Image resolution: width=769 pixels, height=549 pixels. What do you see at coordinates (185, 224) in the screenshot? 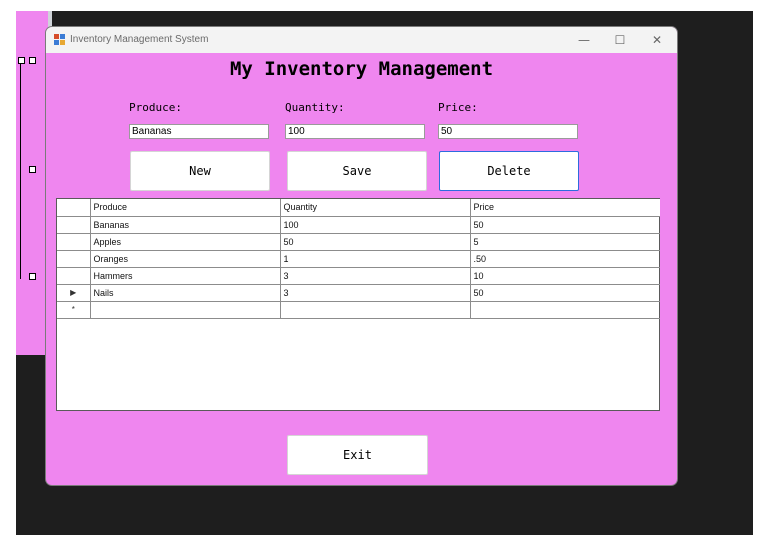
I see `produce-cell: Bananas` at bounding box center [185, 224].